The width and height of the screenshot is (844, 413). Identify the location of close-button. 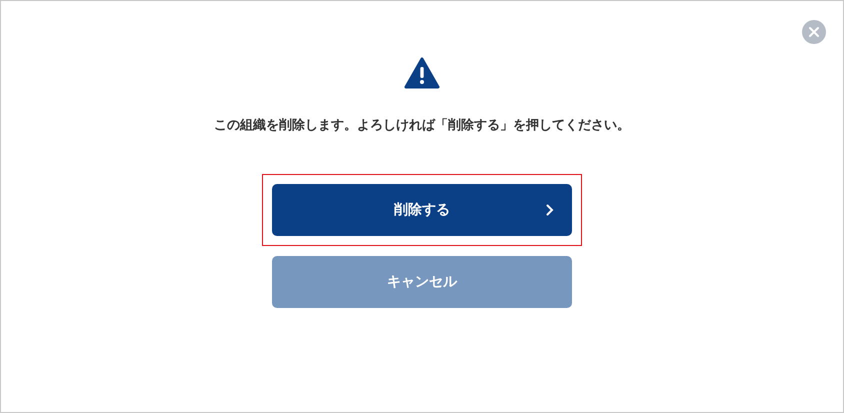
(814, 32).